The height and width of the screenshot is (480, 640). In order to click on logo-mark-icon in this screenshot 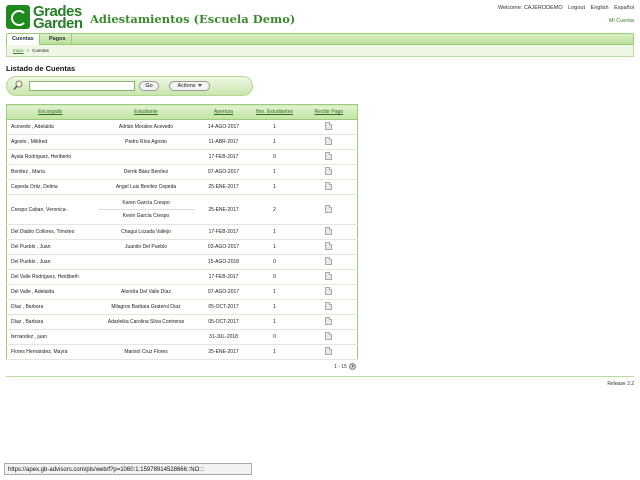, I will do `click(18, 17)`.